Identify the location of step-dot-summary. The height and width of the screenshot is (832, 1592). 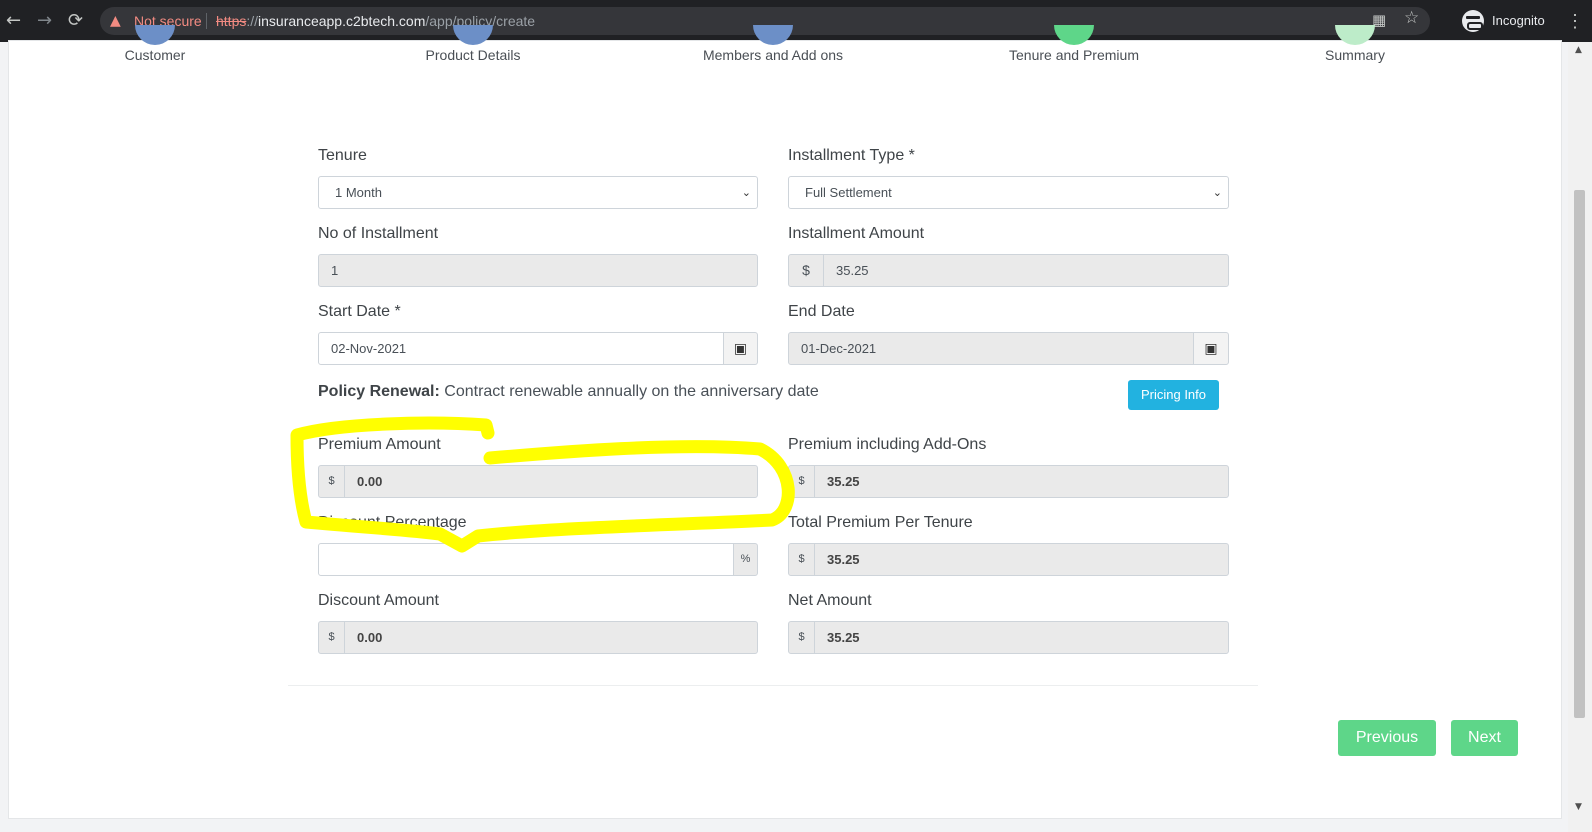
(1355, 35).